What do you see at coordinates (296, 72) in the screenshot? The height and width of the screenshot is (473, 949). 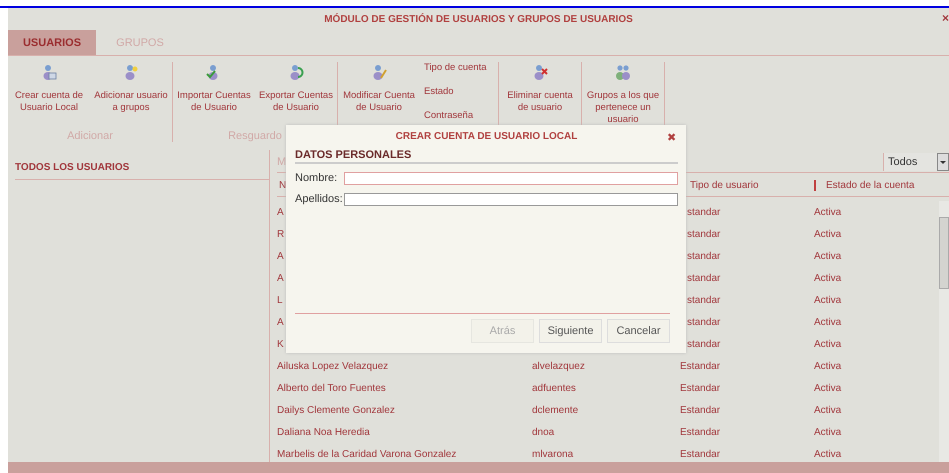 I see `user-sync-icon` at bounding box center [296, 72].